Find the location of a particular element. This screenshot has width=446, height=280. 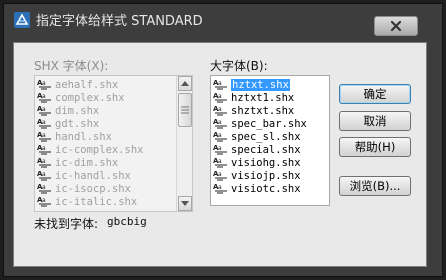

chevron-up-icon is located at coordinates (185, 83).